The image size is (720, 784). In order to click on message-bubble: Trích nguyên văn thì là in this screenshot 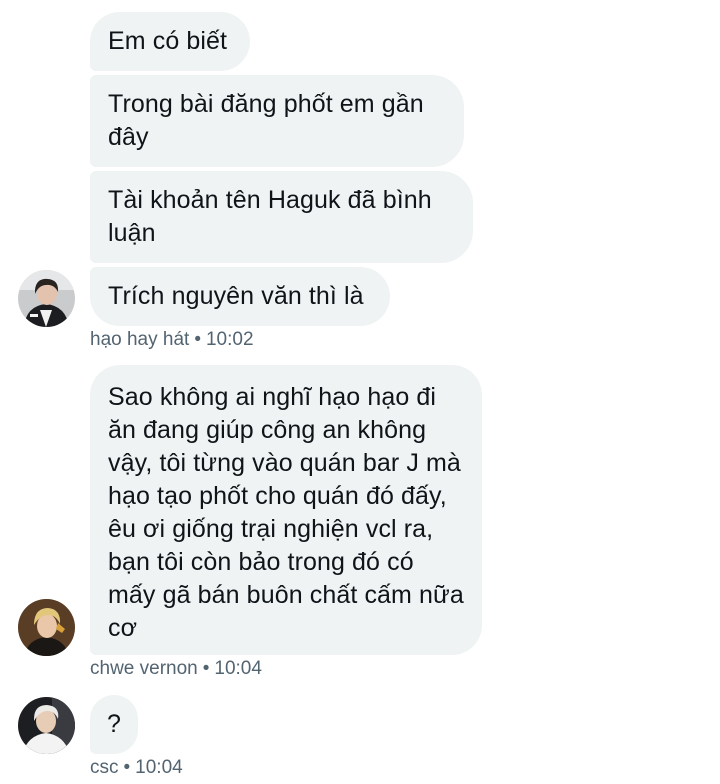, I will do `click(240, 296)`.